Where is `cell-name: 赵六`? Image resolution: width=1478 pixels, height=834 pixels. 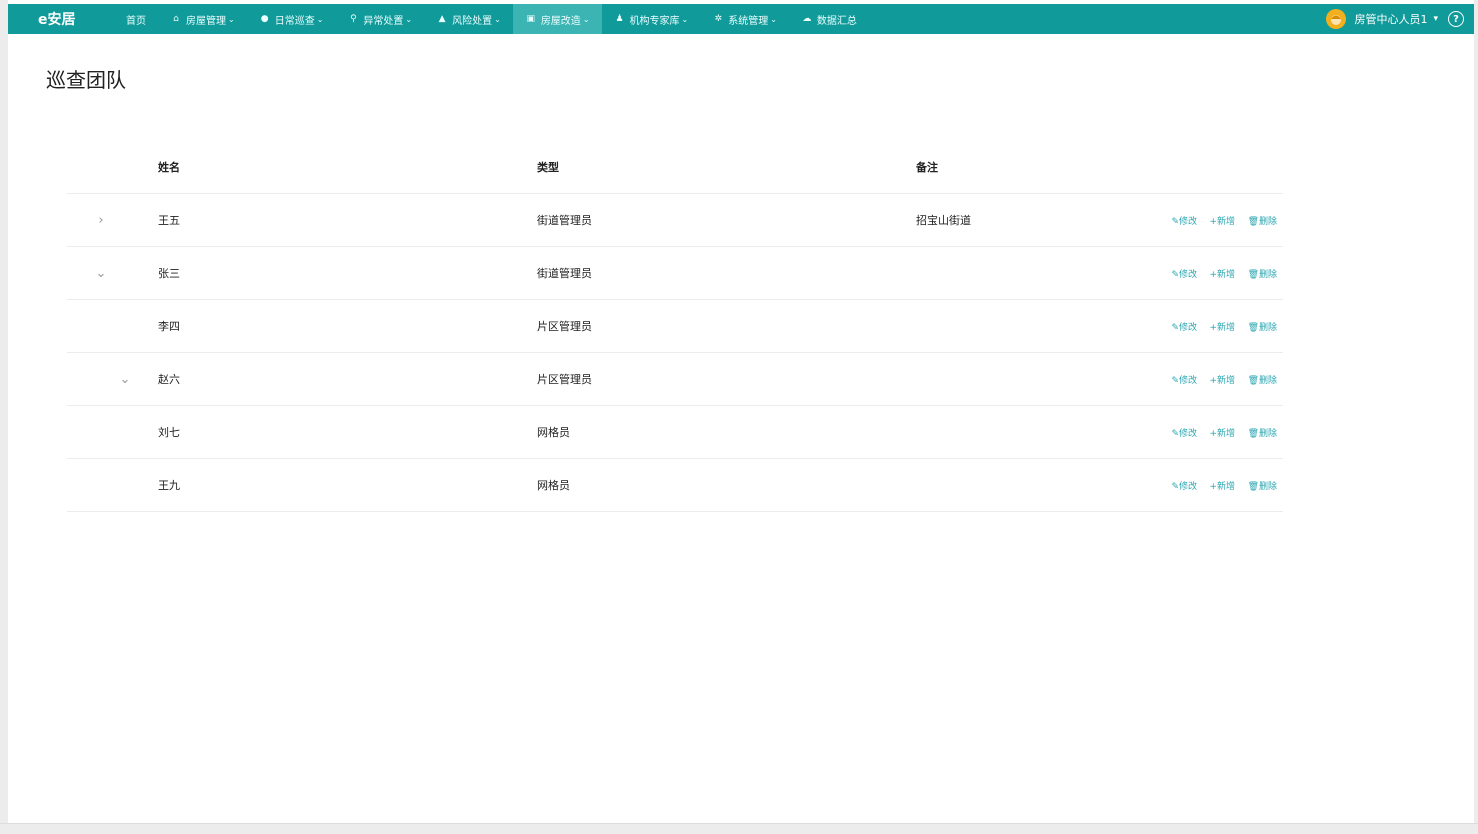 cell-name: 赵六 is located at coordinates (346, 379).